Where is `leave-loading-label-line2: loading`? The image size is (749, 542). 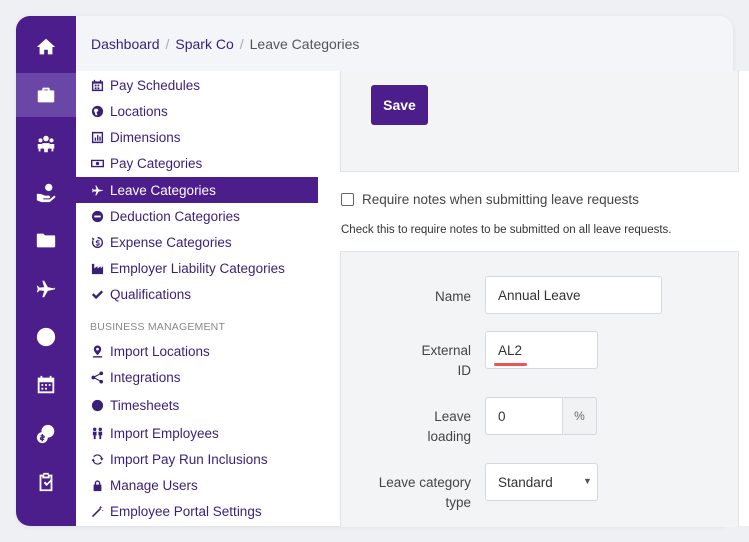
leave-loading-label-line2: loading is located at coordinates (449, 436).